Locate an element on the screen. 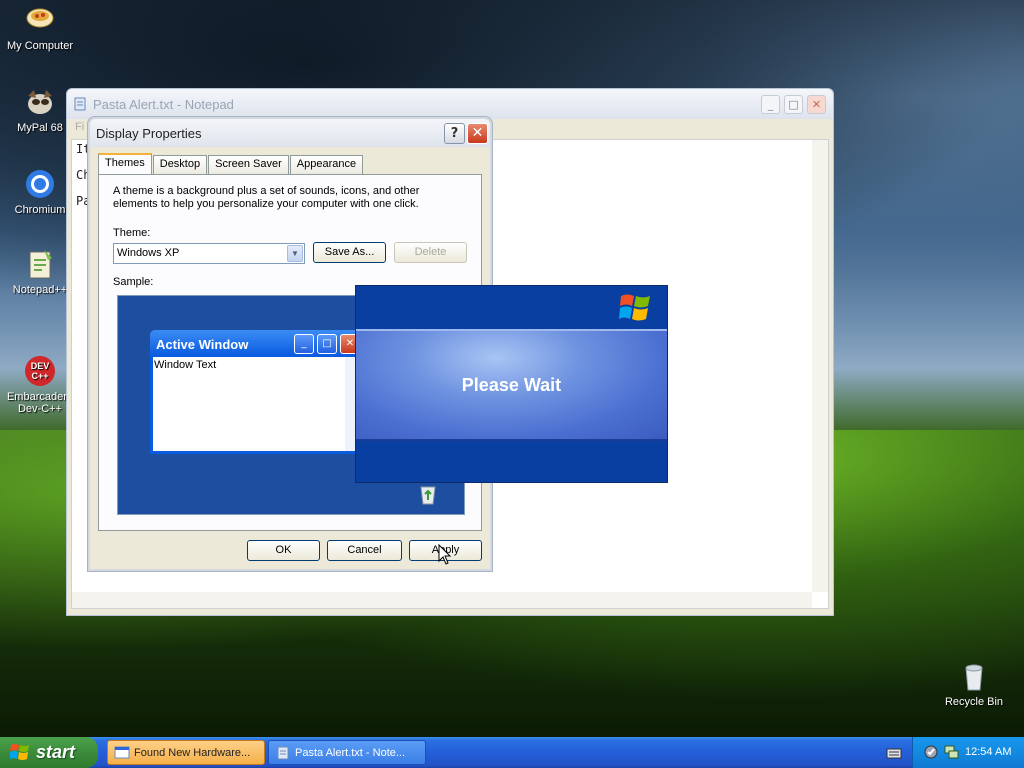 The image size is (1024, 768). chromium-icon is located at coordinates (40, 184).